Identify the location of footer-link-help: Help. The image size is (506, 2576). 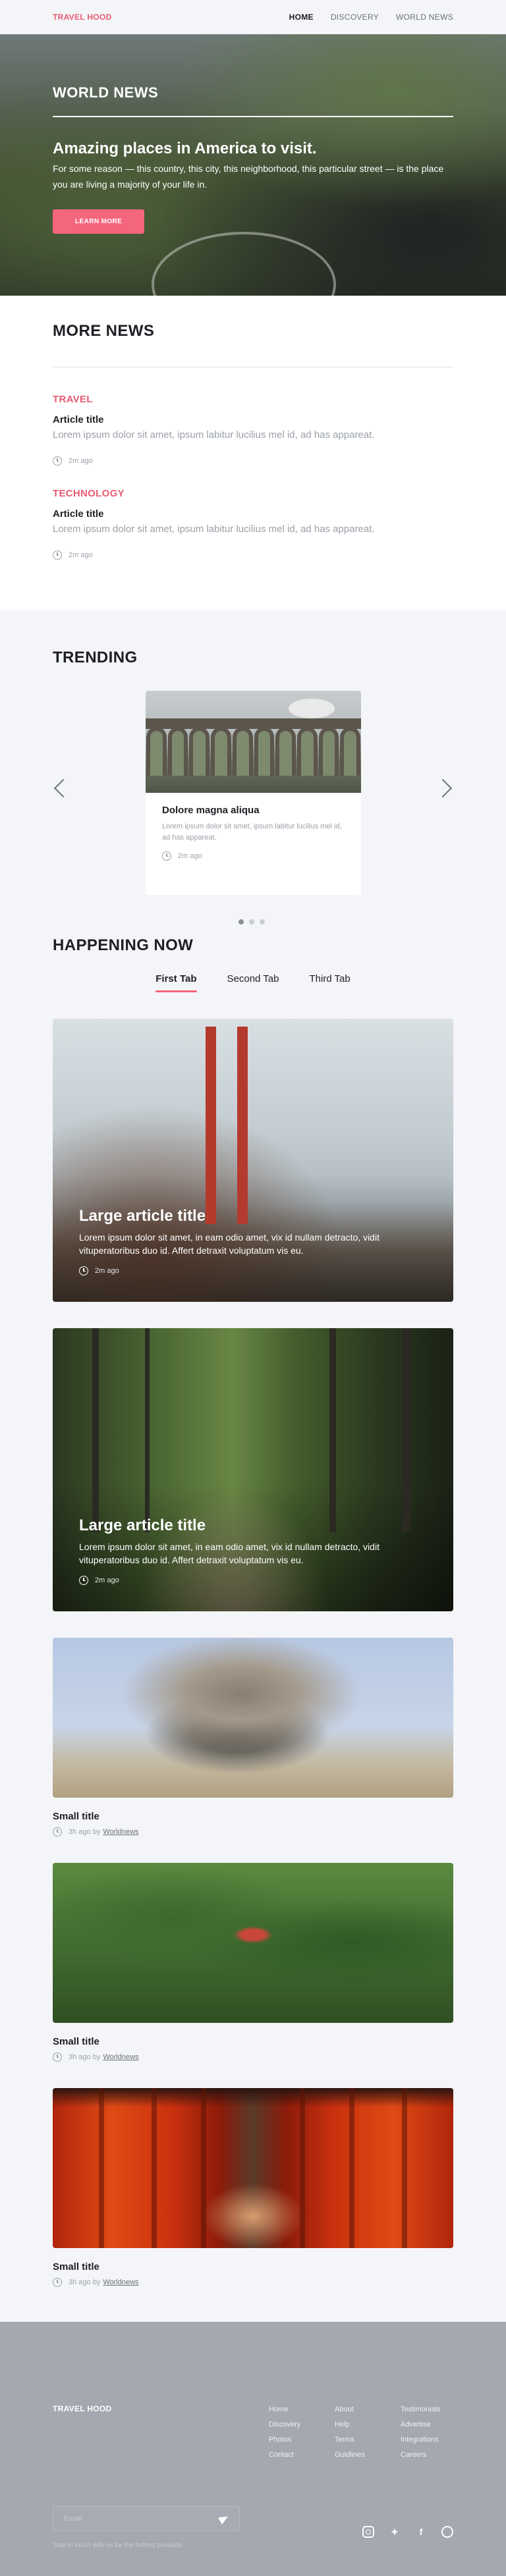
(368, 2424).